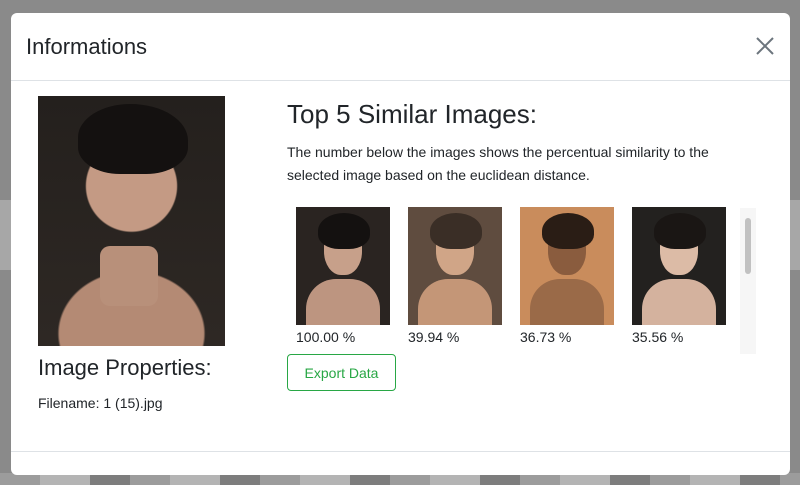  Describe the element at coordinates (87, 46) in the screenshot. I see `modal-title: Informations` at that location.